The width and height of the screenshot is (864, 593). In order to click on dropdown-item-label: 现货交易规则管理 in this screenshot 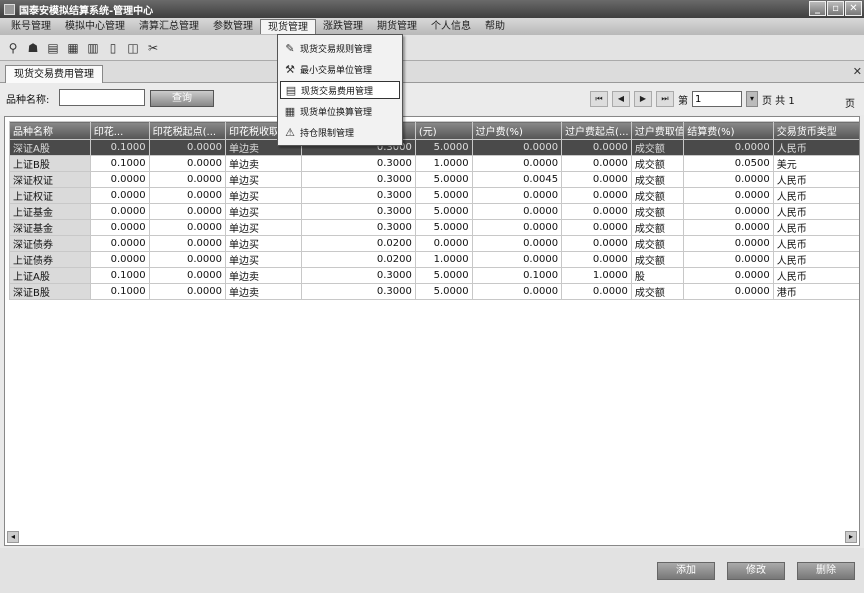, I will do `click(336, 49)`.